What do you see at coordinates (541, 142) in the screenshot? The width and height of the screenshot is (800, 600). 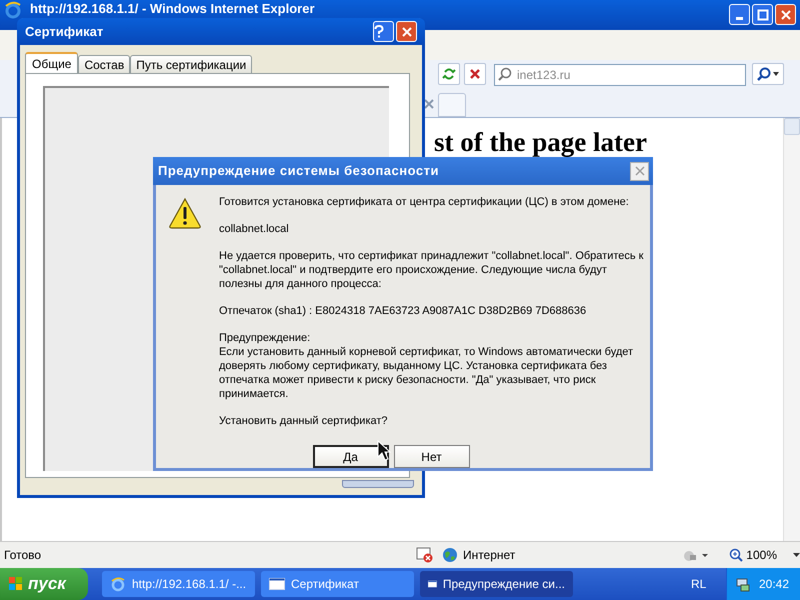 I see `page-heading: st of the page later` at bounding box center [541, 142].